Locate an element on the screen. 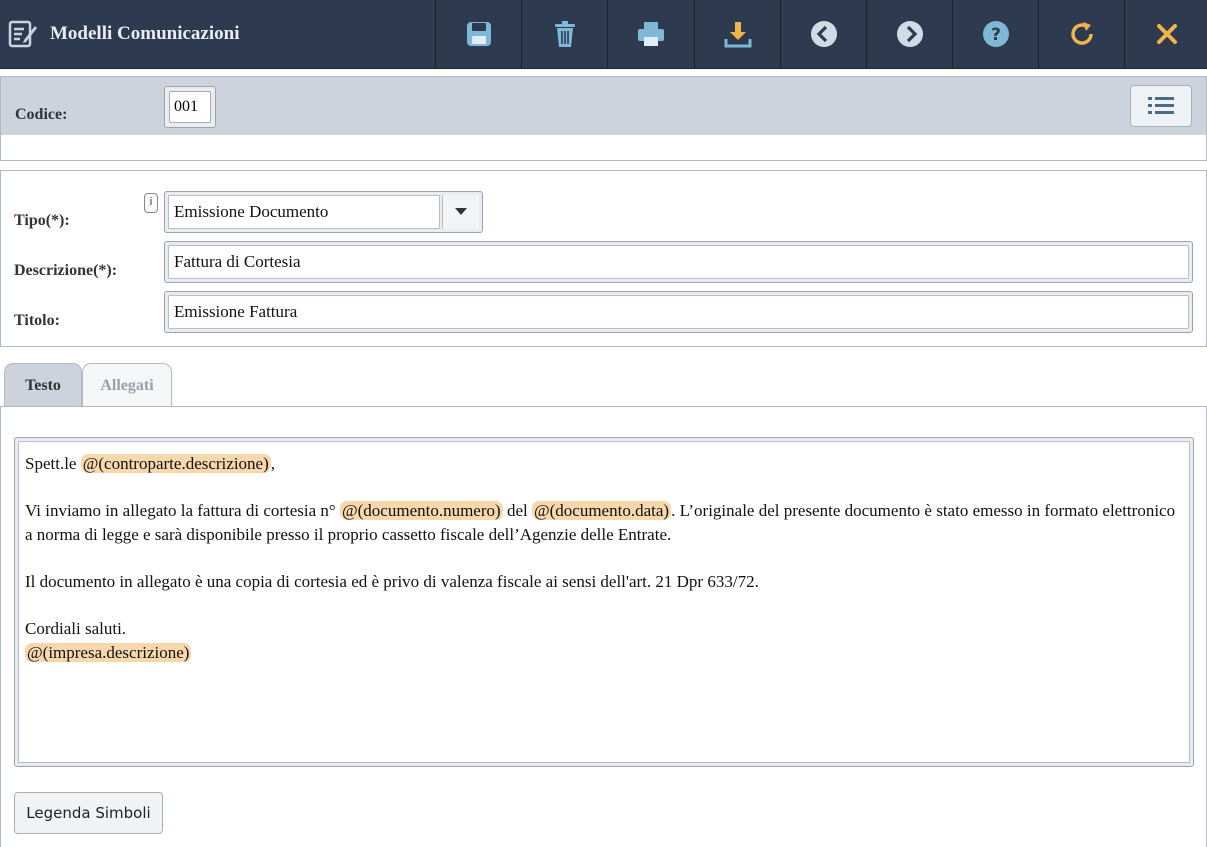 This screenshot has height=847, width=1207. app-title: Modelli Comunicazioni is located at coordinates (123, 34).